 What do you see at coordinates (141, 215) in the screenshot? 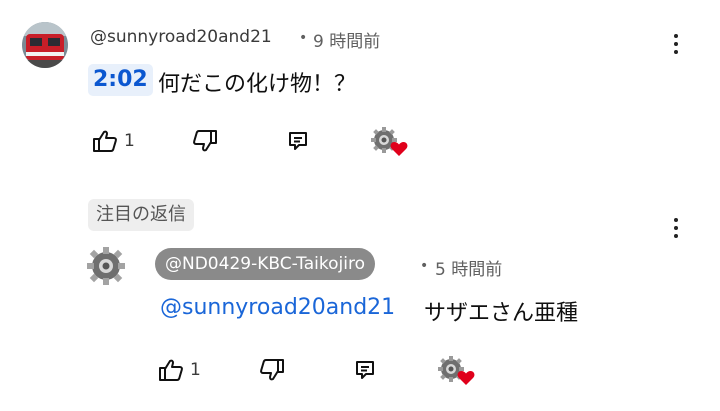
I see `pinned-replies-label: 注目の返信` at bounding box center [141, 215].